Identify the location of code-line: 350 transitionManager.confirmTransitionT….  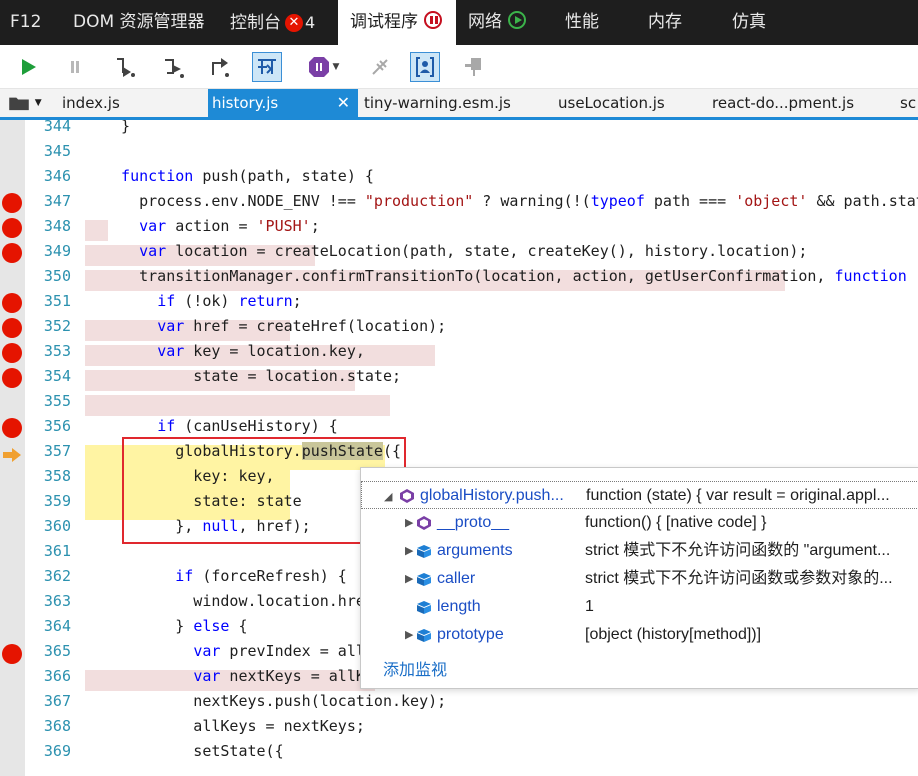
(480, 276).